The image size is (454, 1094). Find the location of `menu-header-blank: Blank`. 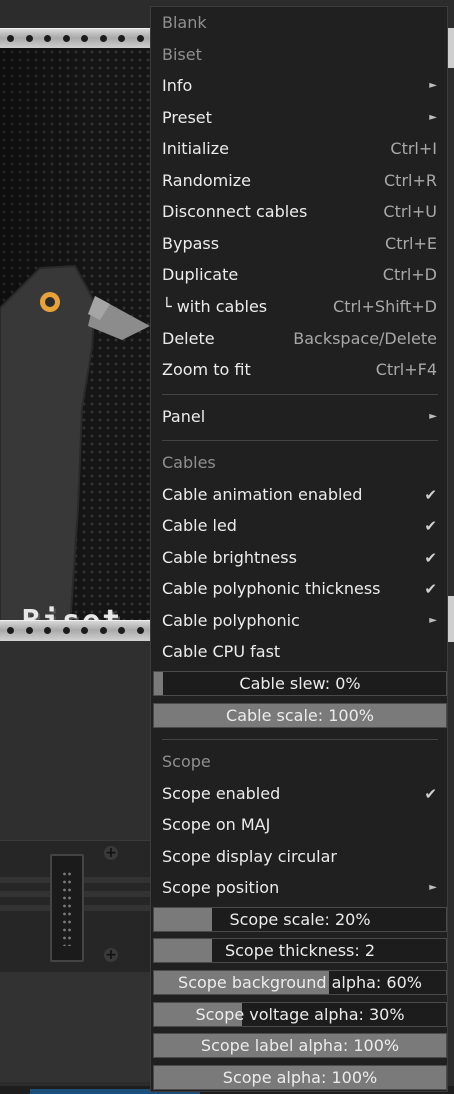

menu-header-blank: Blank is located at coordinates (299, 23).